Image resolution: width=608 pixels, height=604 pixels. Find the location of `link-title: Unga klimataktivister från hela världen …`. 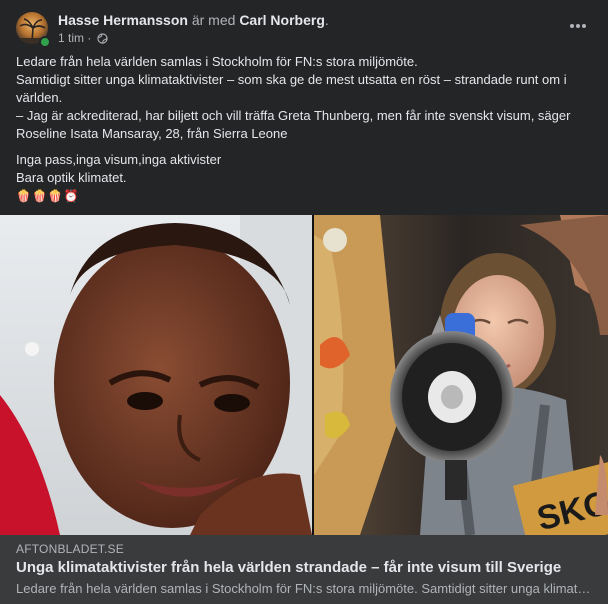

link-title: Unga klimataktivister från hela världen … is located at coordinates (306, 567).